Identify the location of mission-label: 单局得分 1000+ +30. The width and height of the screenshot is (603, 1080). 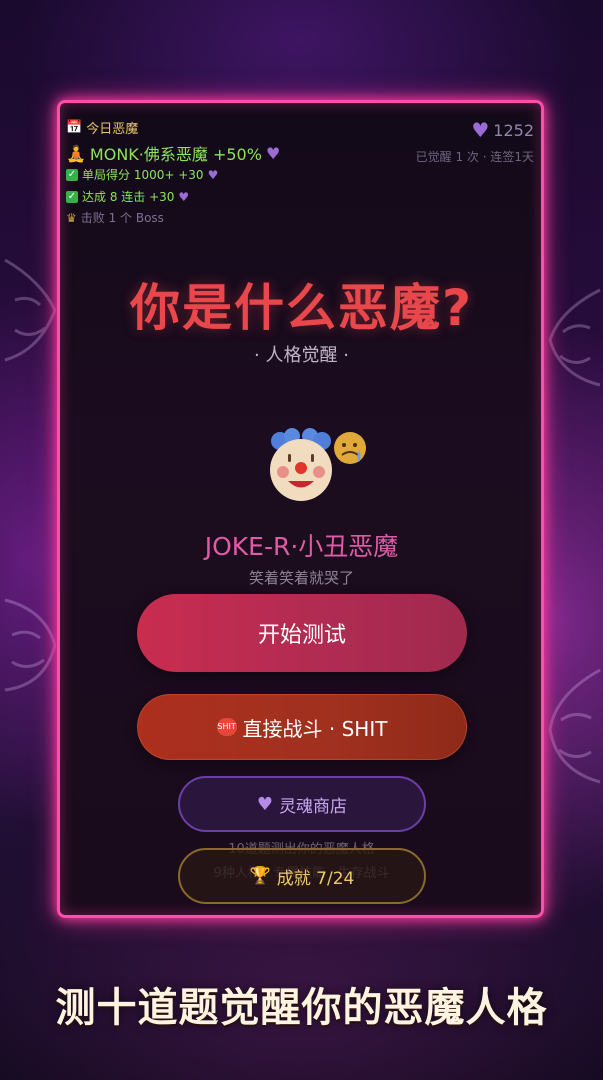
(143, 175).